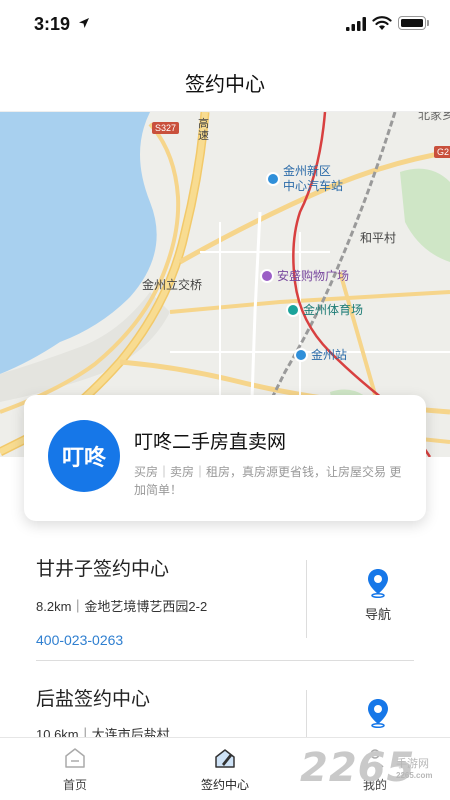  Describe the element at coordinates (225, 458) in the screenshot. I see `agency-info-card: 叮咚 叮咚二手房直卖网 买房｜卖房｜租房，真房源更省钱，让房屋交易 更加简单！` at that location.